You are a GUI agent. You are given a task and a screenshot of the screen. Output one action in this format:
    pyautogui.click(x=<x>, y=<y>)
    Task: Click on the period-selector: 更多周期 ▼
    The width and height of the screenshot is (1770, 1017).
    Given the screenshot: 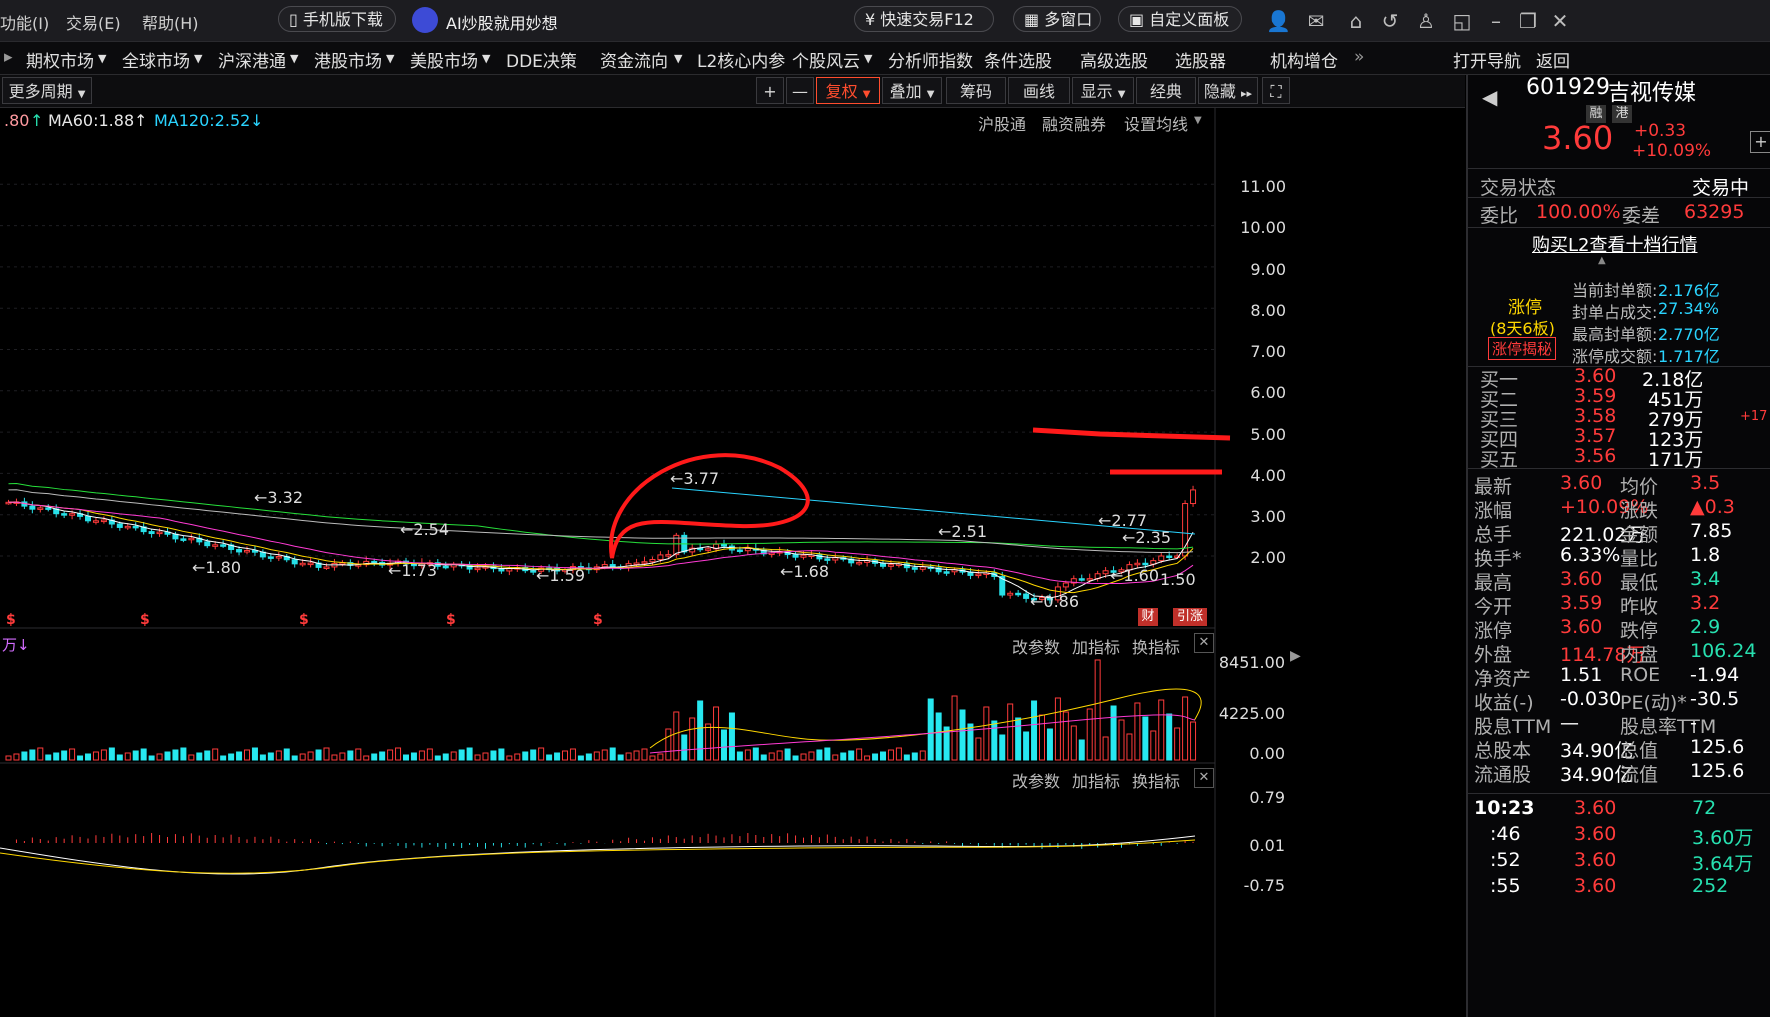 What is the action you would take?
    pyautogui.click(x=47, y=90)
    